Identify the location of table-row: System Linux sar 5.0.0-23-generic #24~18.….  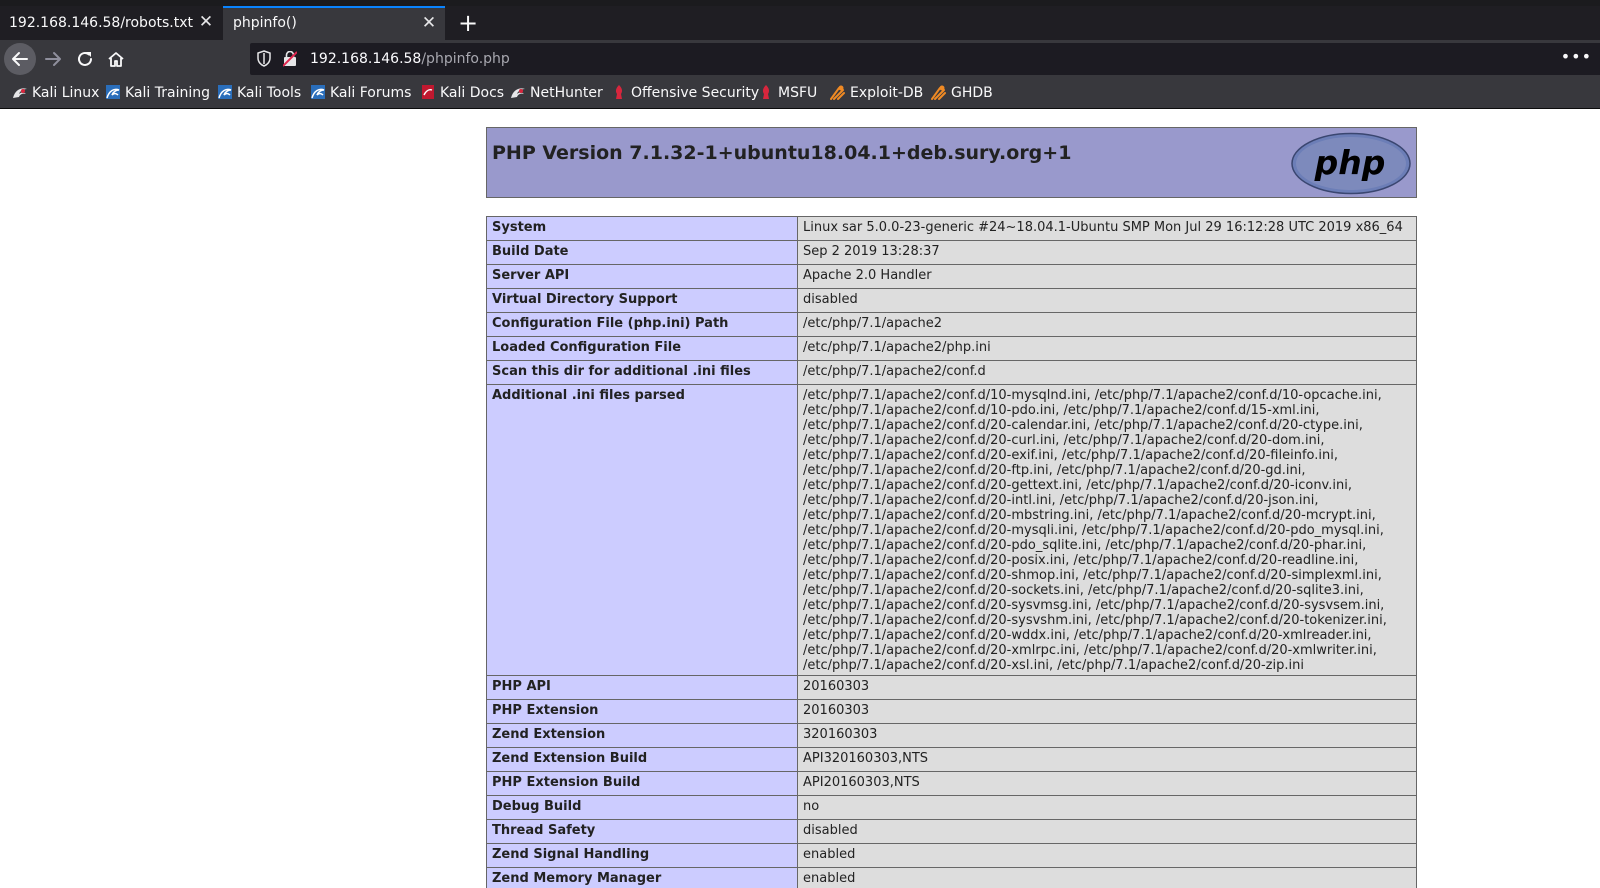
(951, 228).